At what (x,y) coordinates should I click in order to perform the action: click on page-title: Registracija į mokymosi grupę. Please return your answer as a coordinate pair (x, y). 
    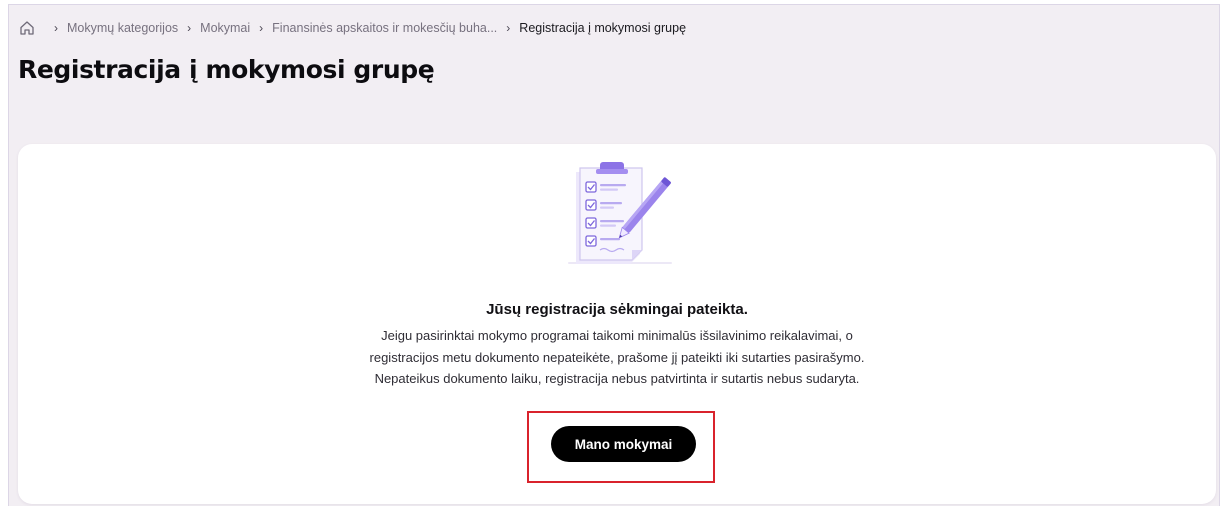
    Looking at the image, I should click on (226, 69).